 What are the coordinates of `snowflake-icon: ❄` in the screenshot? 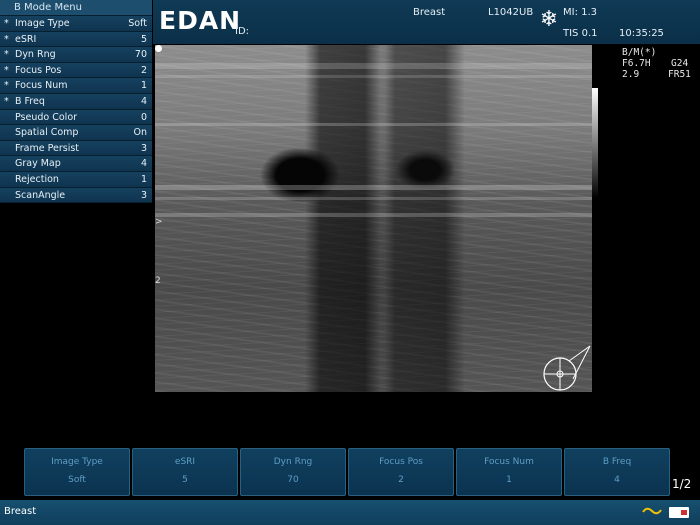 It's located at (549, 20).